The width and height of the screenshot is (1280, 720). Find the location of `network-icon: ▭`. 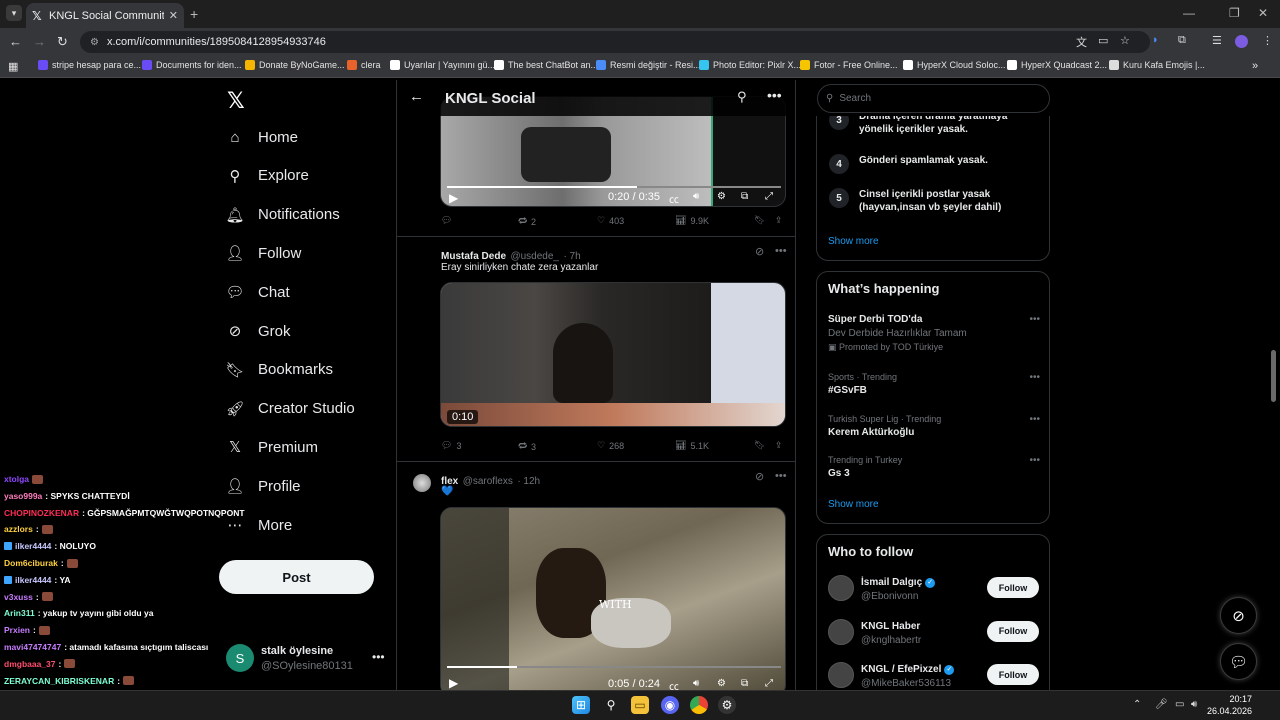

network-icon: ▭ is located at coordinates (1179, 704).